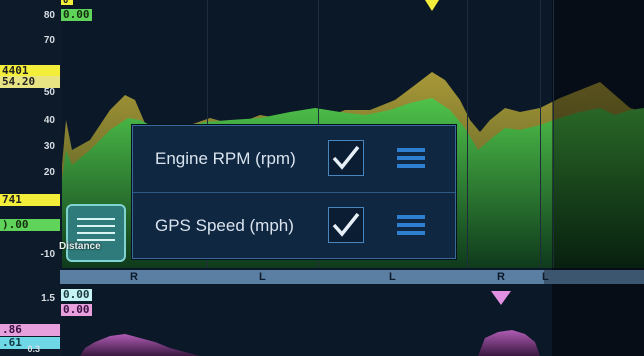 The image size is (644, 356). Describe the element at coordinates (49, 120) in the screenshot. I see `axis-tick: 40` at that location.